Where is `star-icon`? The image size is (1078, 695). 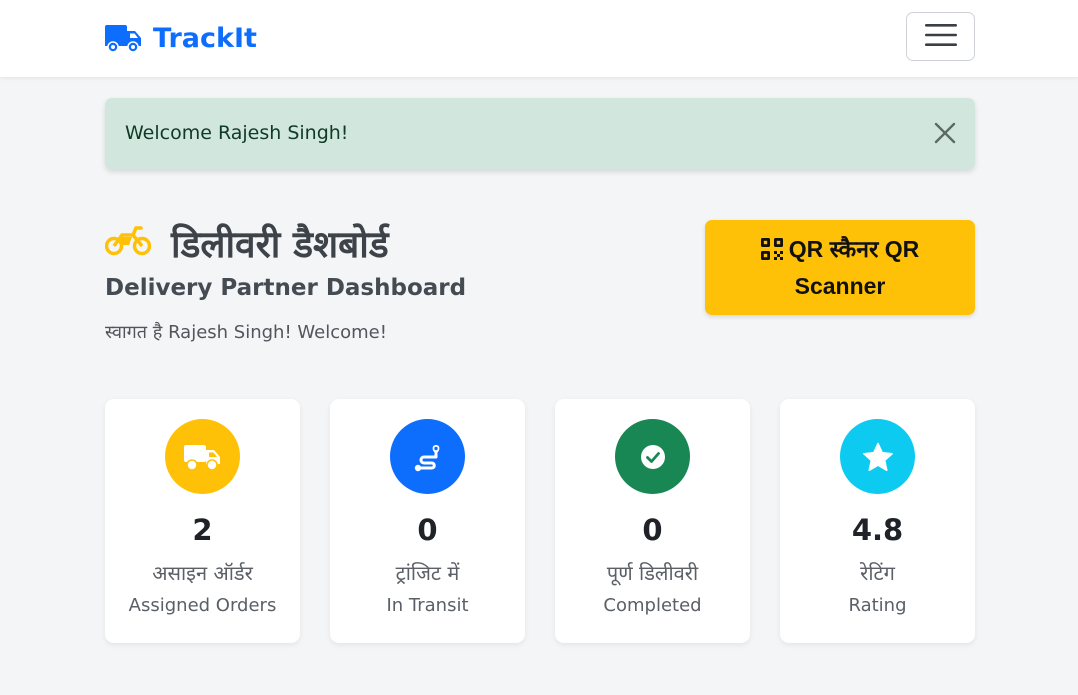
star-icon is located at coordinates (877, 456).